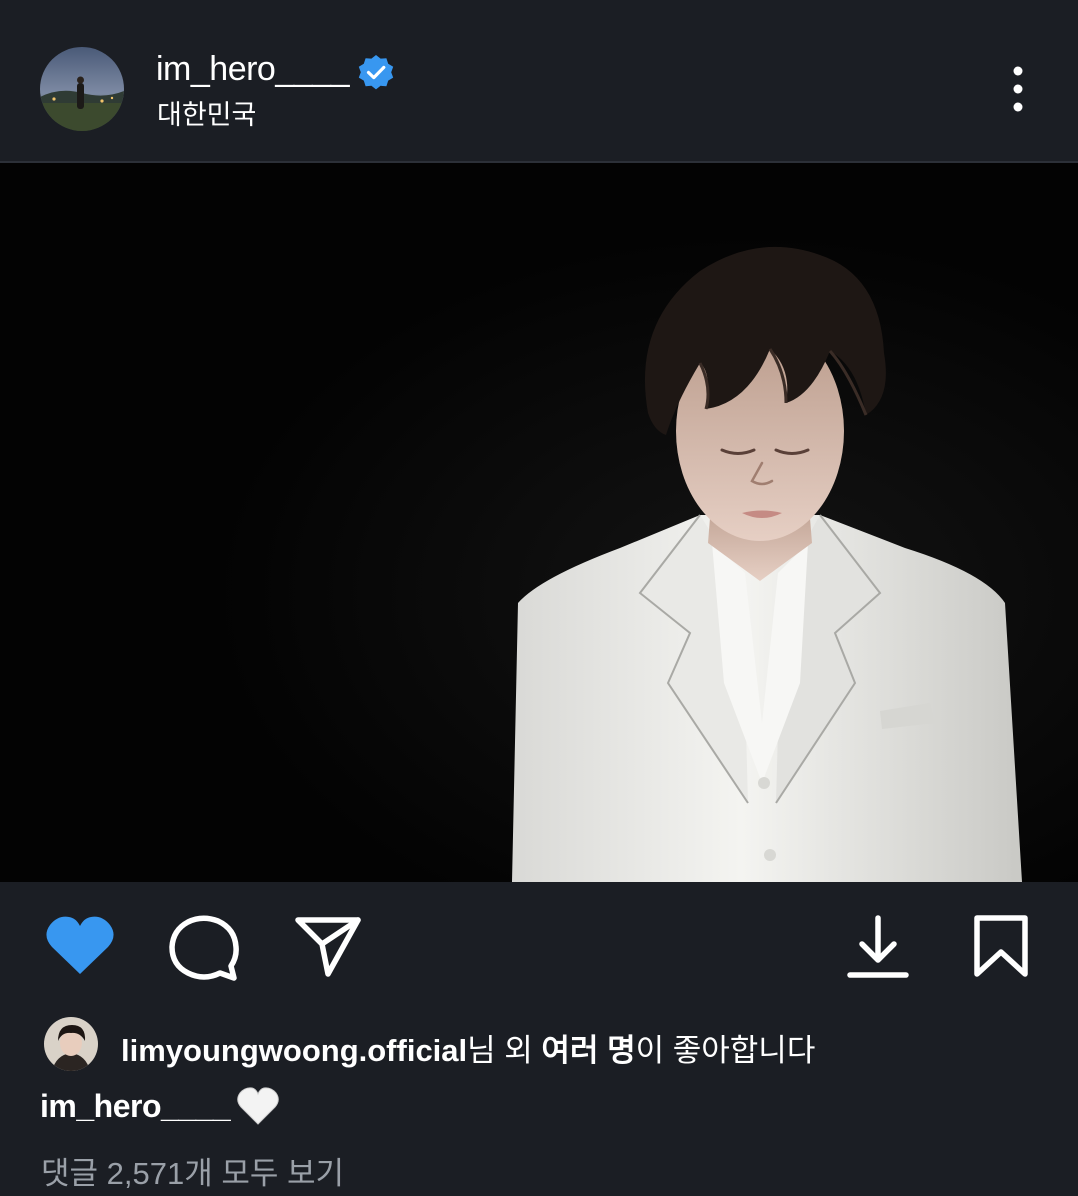 The height and width of the screenshot is (1196, 1078). Describe the element at coordinates (80, 946) in the screenshot. I see `heart-icon` at that location.